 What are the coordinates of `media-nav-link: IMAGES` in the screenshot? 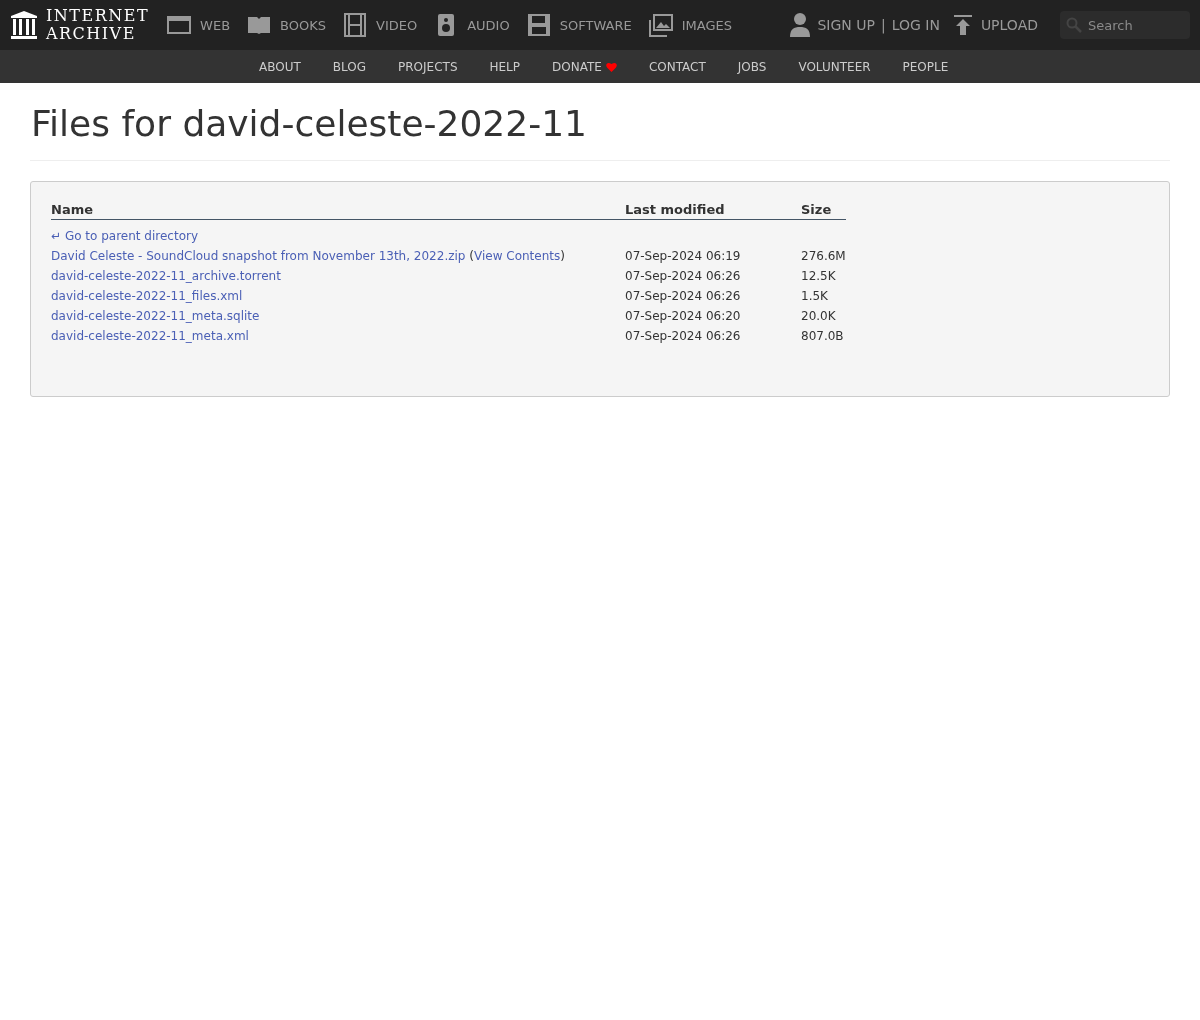 It's located at (690, 25).